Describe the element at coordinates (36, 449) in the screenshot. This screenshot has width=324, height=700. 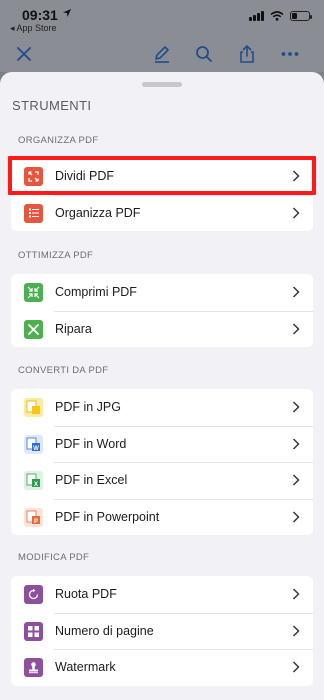
I see `svg-text: W` at that location.